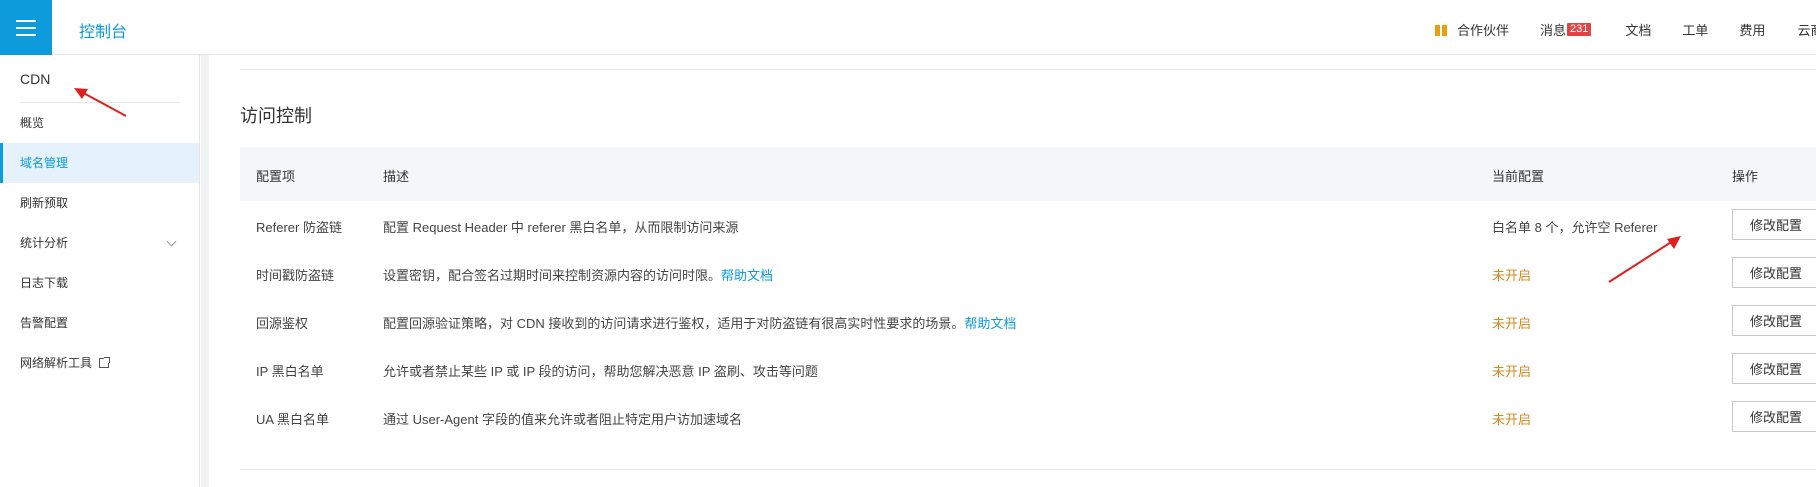  I want to click on nav-partner-label: 合作伙伴, so click(1483, 30).